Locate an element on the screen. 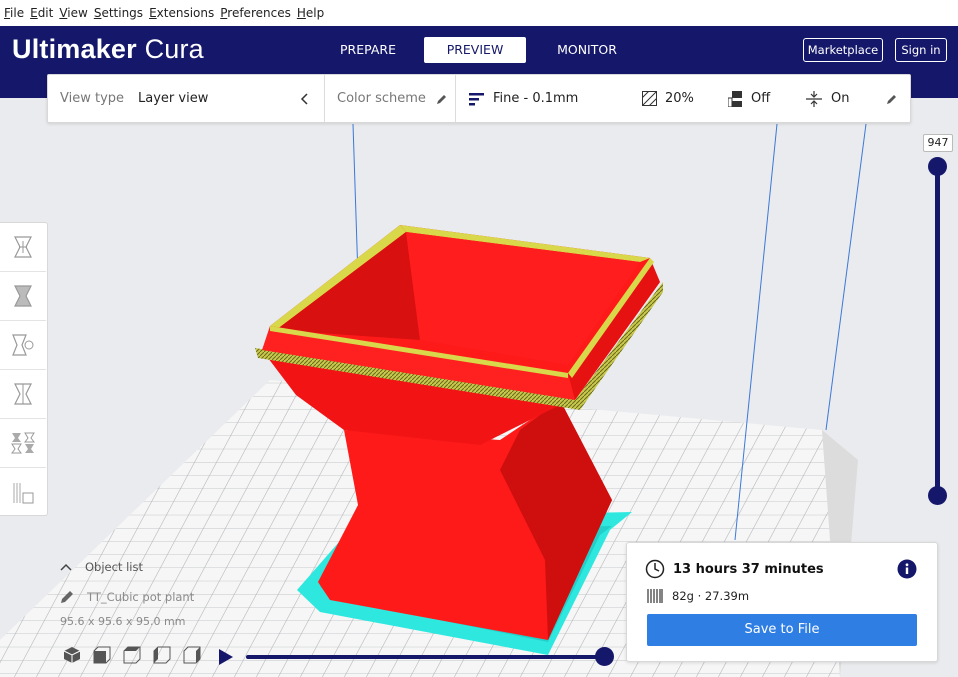 The width and height of the screenshot is (958, 677). view-3d-button is located at coordinates (71, 655).